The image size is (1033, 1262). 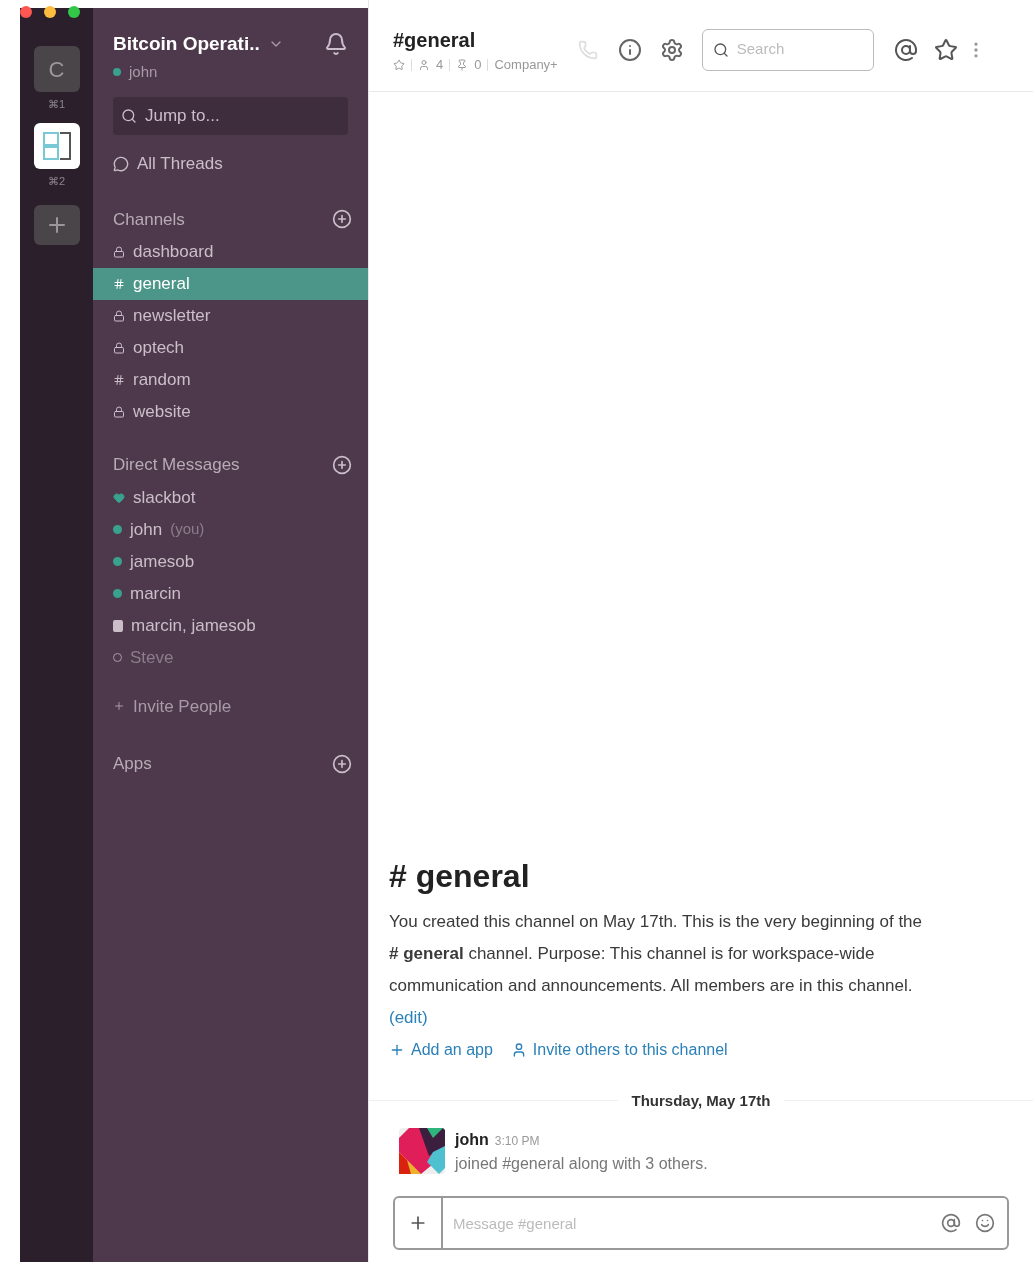 What do you see at coordinates (619, 1049) in the screenshot?
I see `channel-action-link: Invite others to this channel` at bounding box center [619, 1049].